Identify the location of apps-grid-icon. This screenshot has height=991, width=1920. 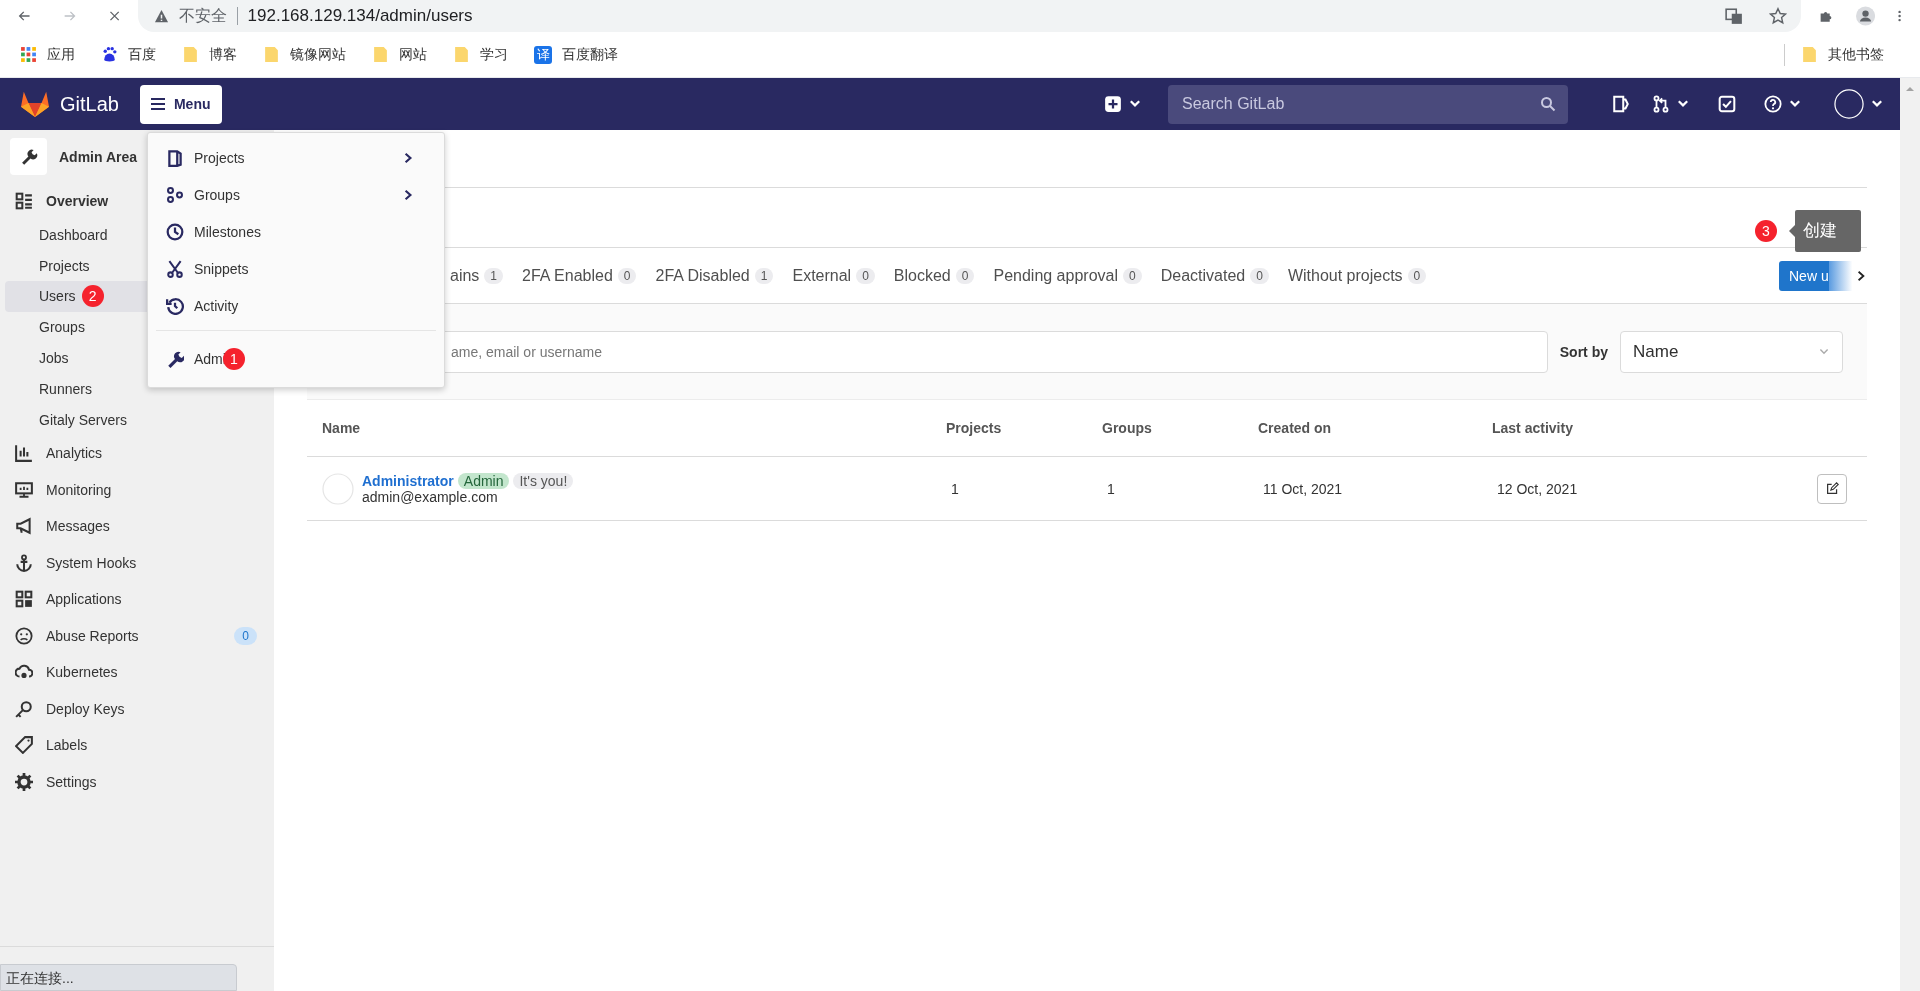
(28, 54).